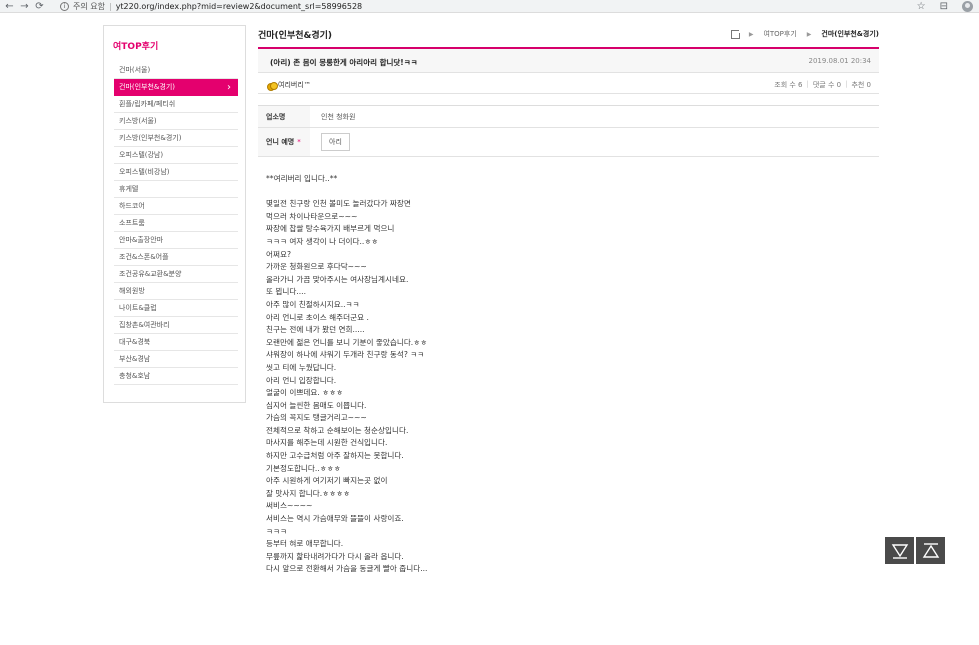  I want to click on post-body-line: ㅋㅋㅋ 여자 생각이 나 더이다..ㅎㅎ, so click(322, 241).